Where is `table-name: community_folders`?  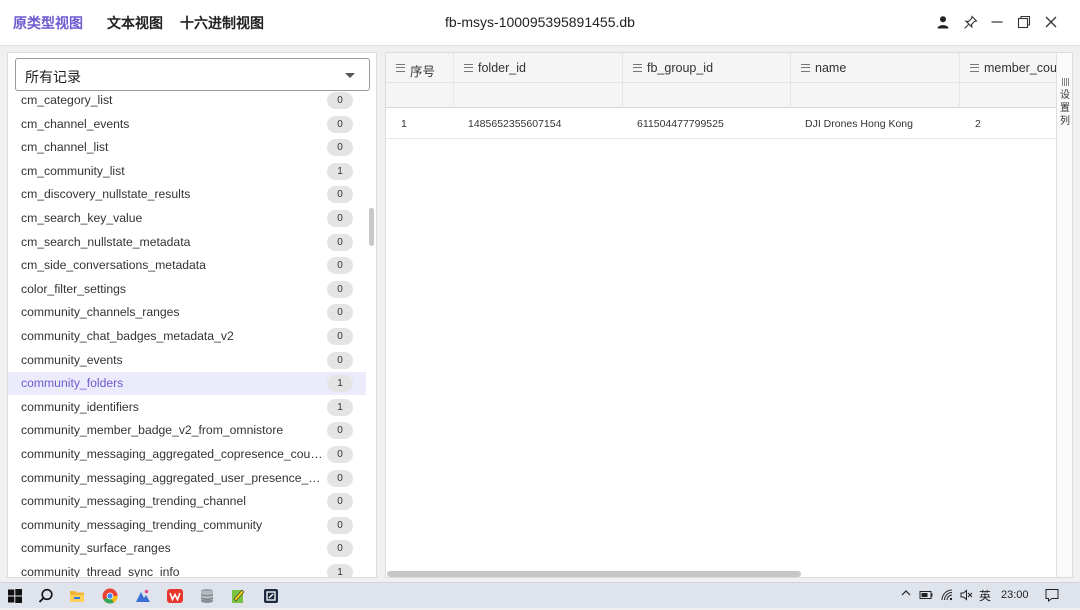 table-name: community_folders is located at coordinates (72, 383).